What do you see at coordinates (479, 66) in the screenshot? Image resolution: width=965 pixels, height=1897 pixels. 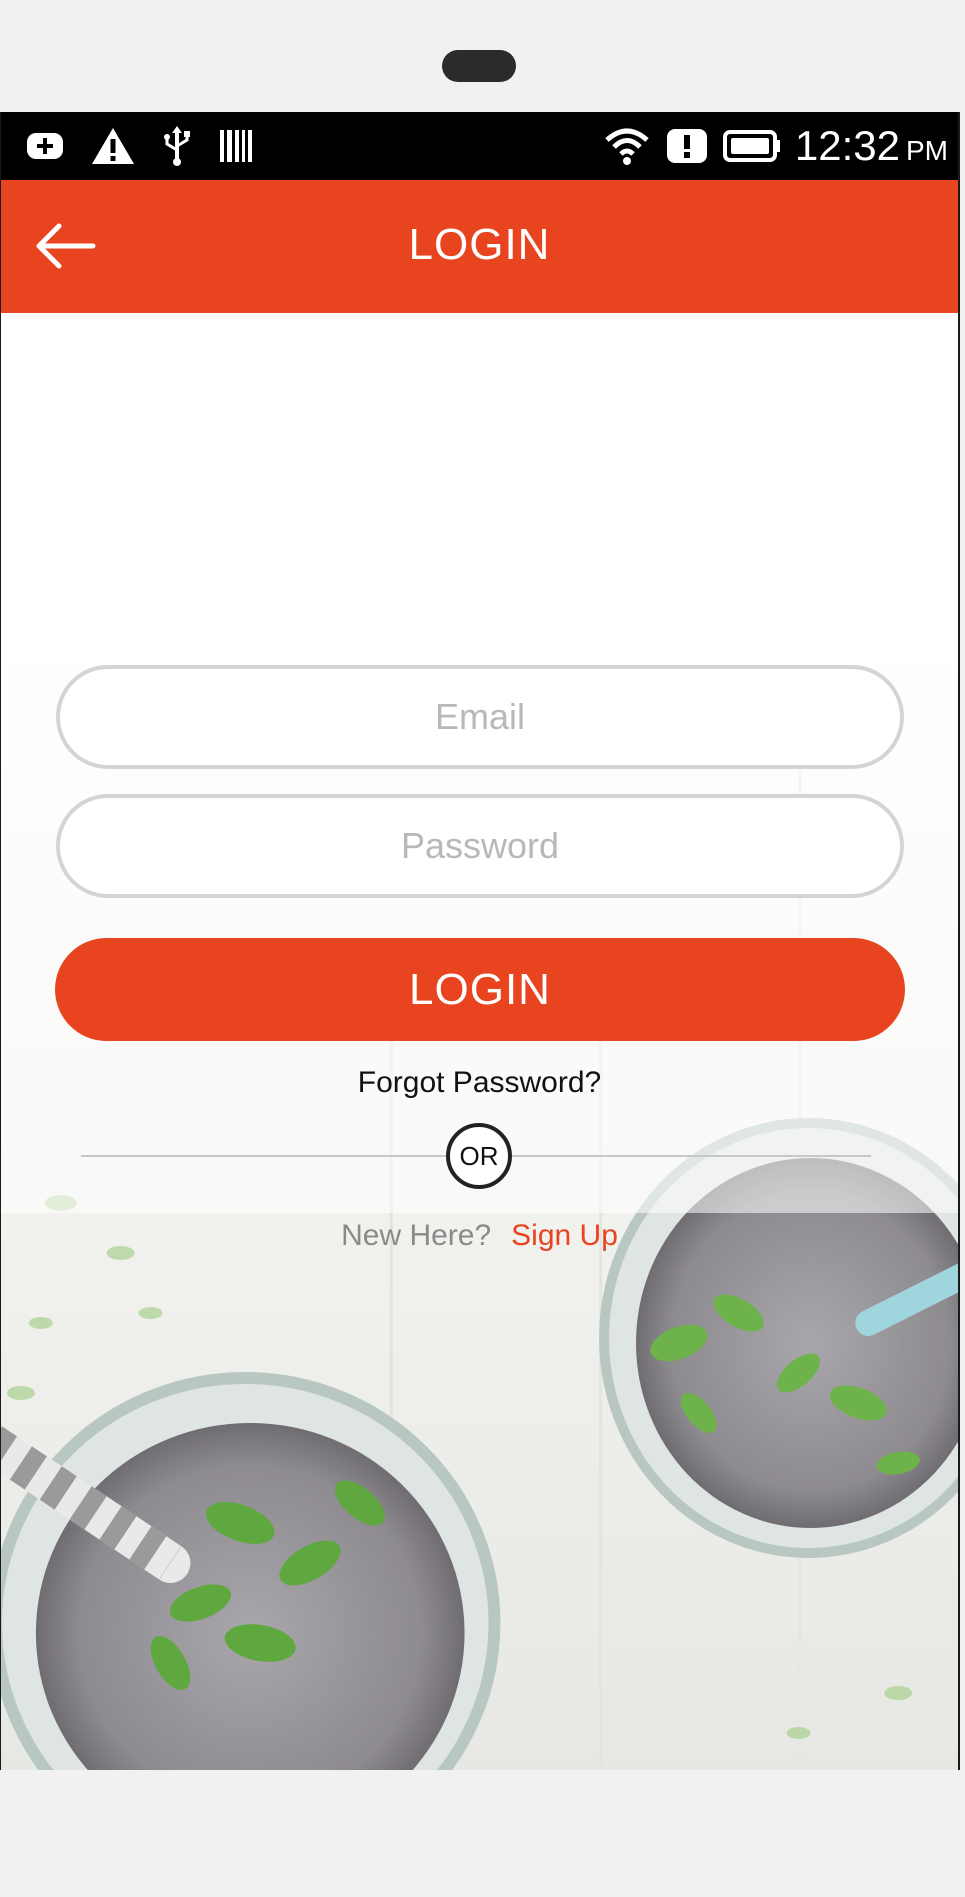 I see `speaker-slot` at bounding box center [479, 66].